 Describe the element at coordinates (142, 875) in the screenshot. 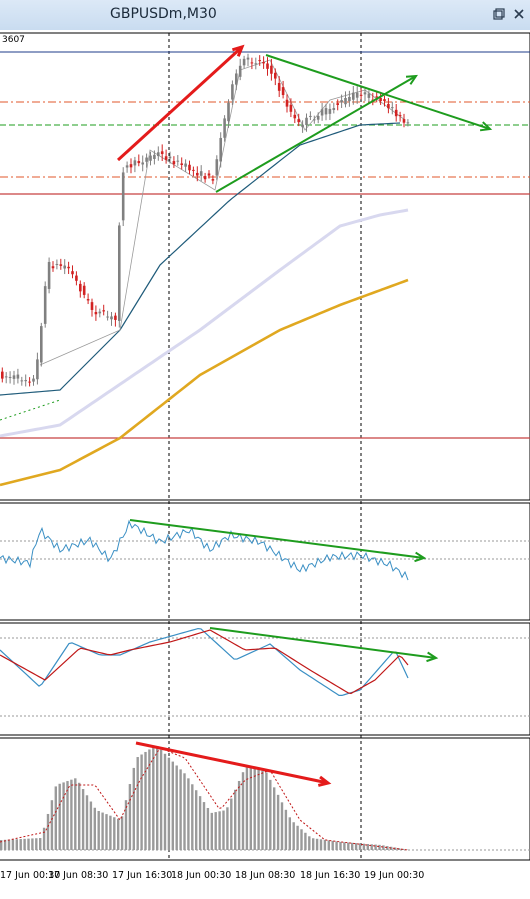

I see `time-tick-label: 17 Jun 16:30` at that location.